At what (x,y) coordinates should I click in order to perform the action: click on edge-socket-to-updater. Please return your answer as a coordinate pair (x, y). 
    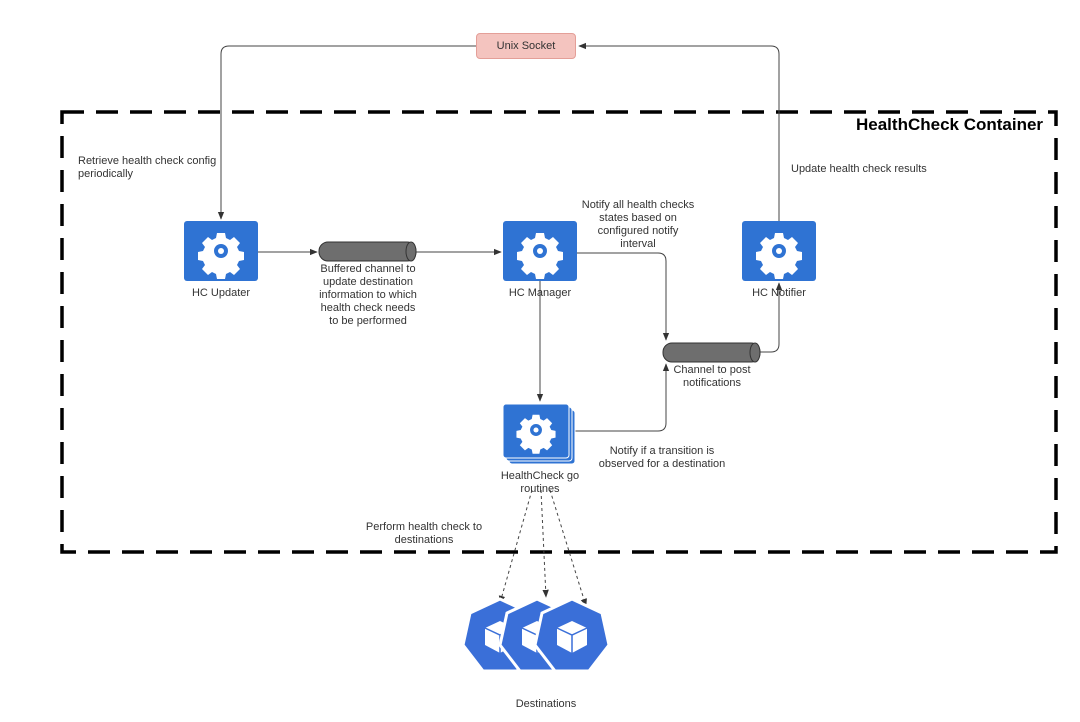
    Looking at the image, I should click on (346, 132).